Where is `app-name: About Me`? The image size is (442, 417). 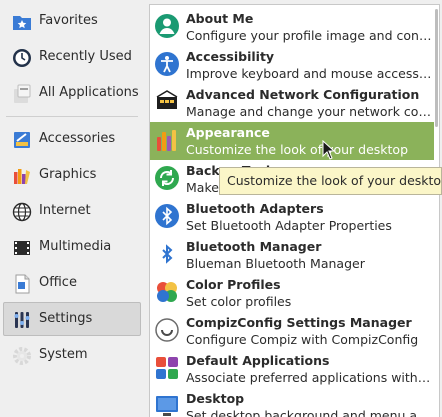
app-name: About Me is located at coordinates (220, 18).